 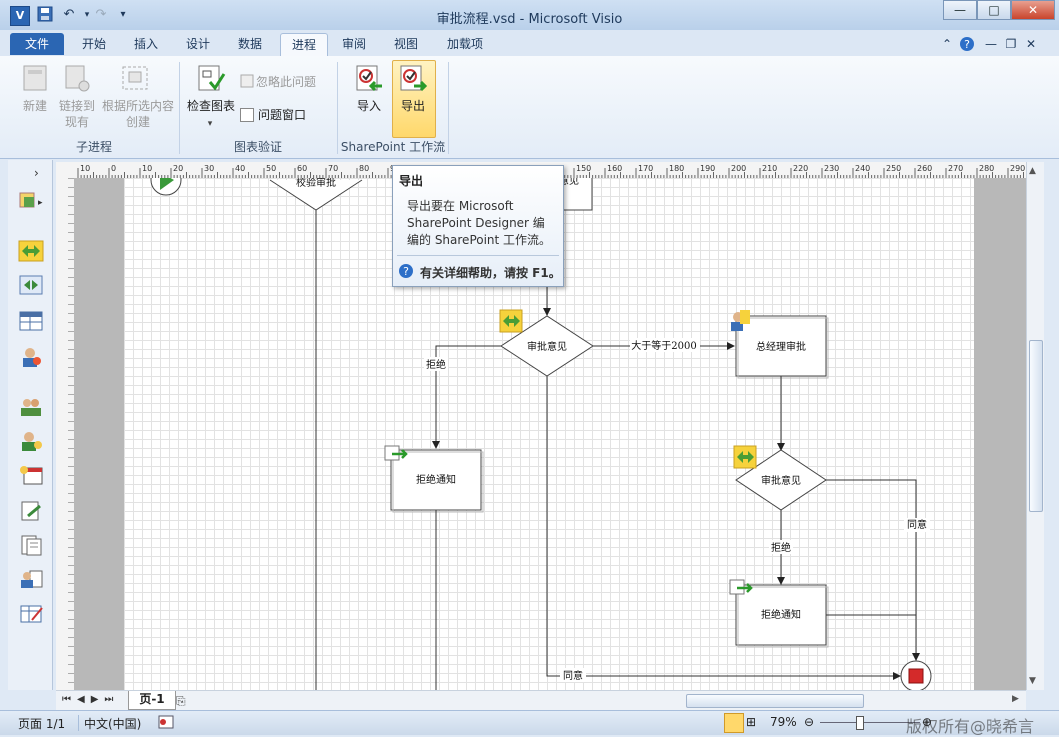 I want to click on tab-view: 视图, so click(x=406, y=44).